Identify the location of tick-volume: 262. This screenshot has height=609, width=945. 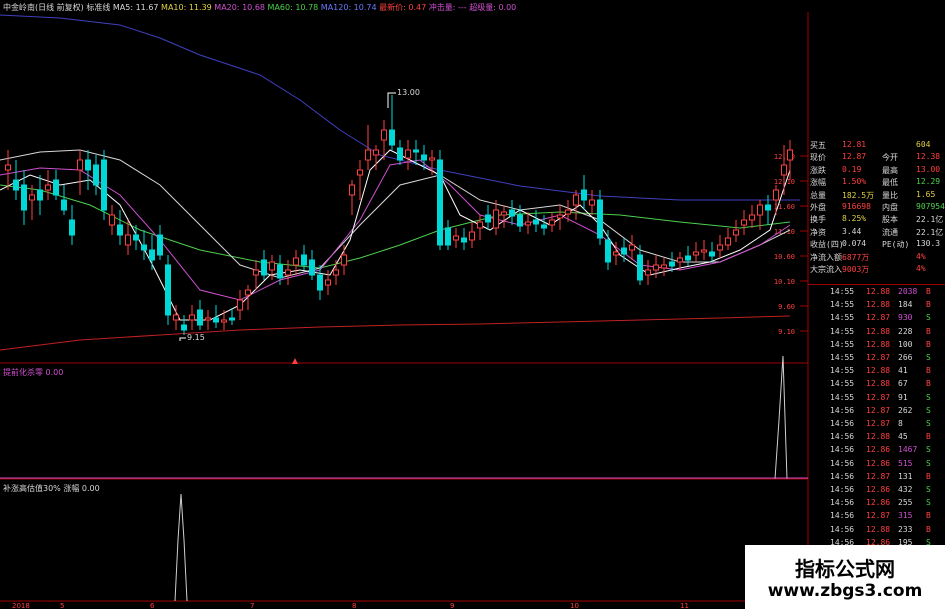
(905, 410).